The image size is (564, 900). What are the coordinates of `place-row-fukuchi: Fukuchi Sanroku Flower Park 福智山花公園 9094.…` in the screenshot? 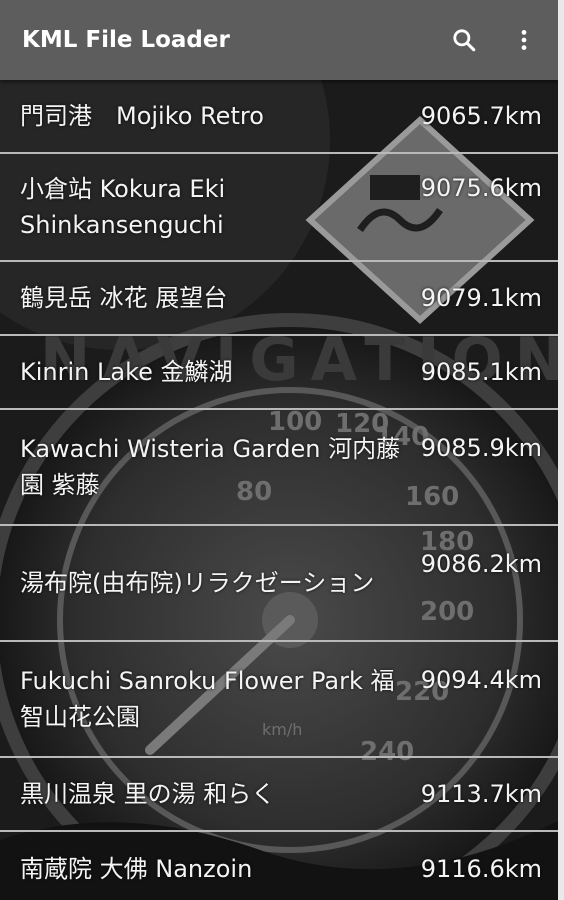 It's located at (279, 700).